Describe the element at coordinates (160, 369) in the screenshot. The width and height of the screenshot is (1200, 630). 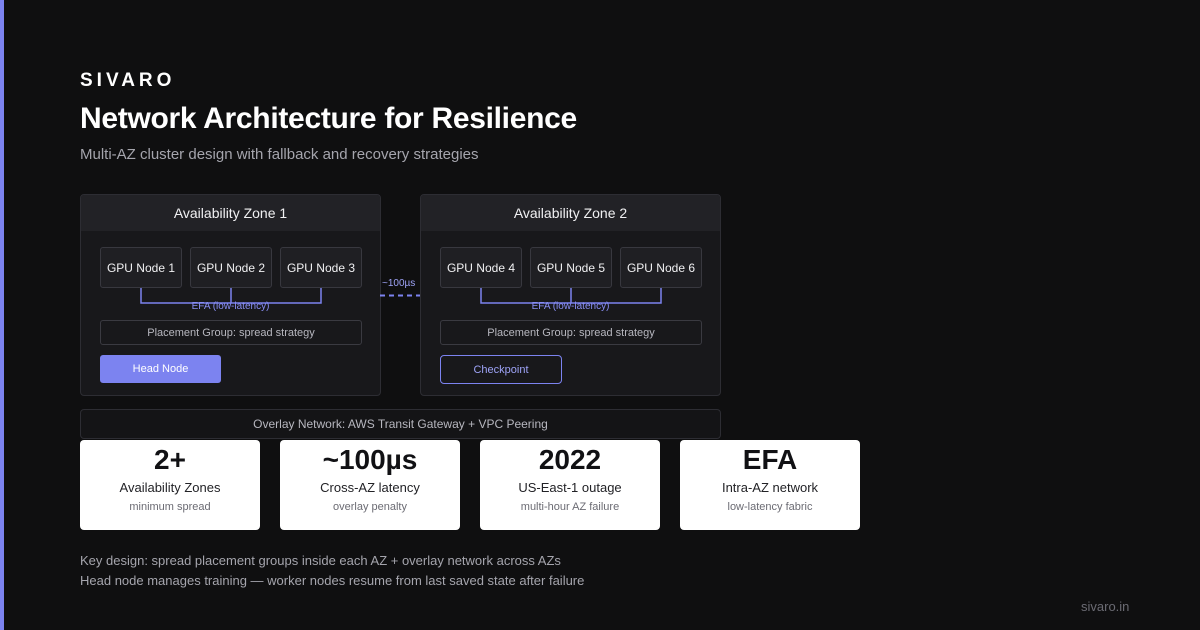
I see `head-node-button: Head Node` at that location.